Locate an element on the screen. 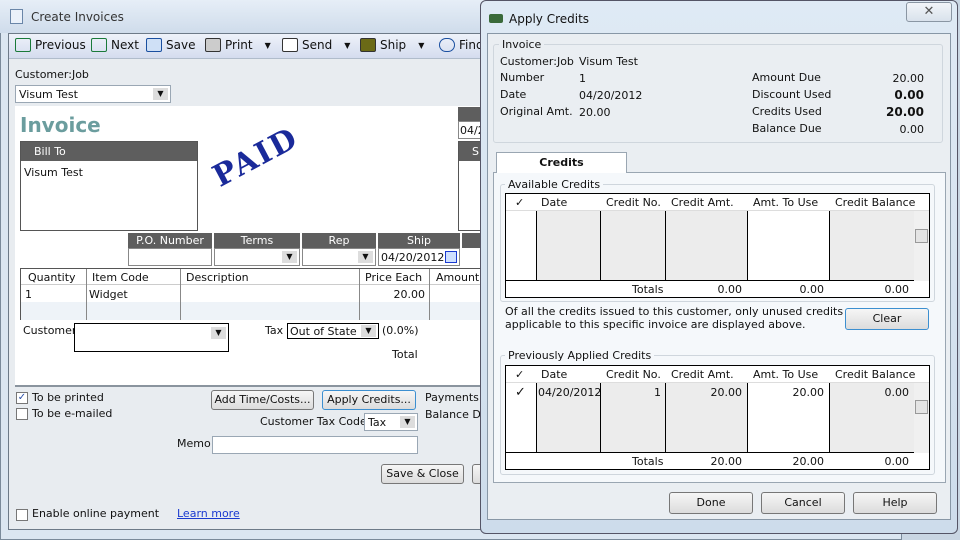 This screenshot has height=540, width=960. table-row: 1 Widget 20.00 is located at coordinates (256, 294).